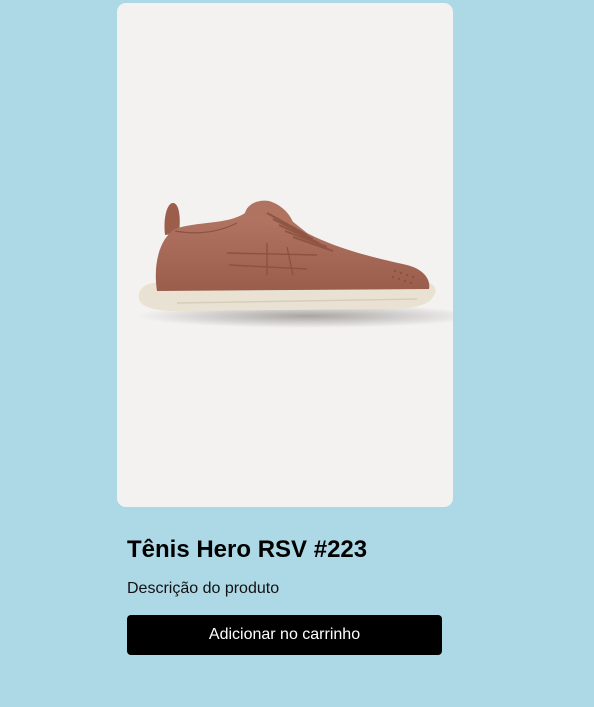  Describe the element at coordinates (247, 549) in the screenshot. I see `product-title: Tênis Hero RSV #223` at that location.